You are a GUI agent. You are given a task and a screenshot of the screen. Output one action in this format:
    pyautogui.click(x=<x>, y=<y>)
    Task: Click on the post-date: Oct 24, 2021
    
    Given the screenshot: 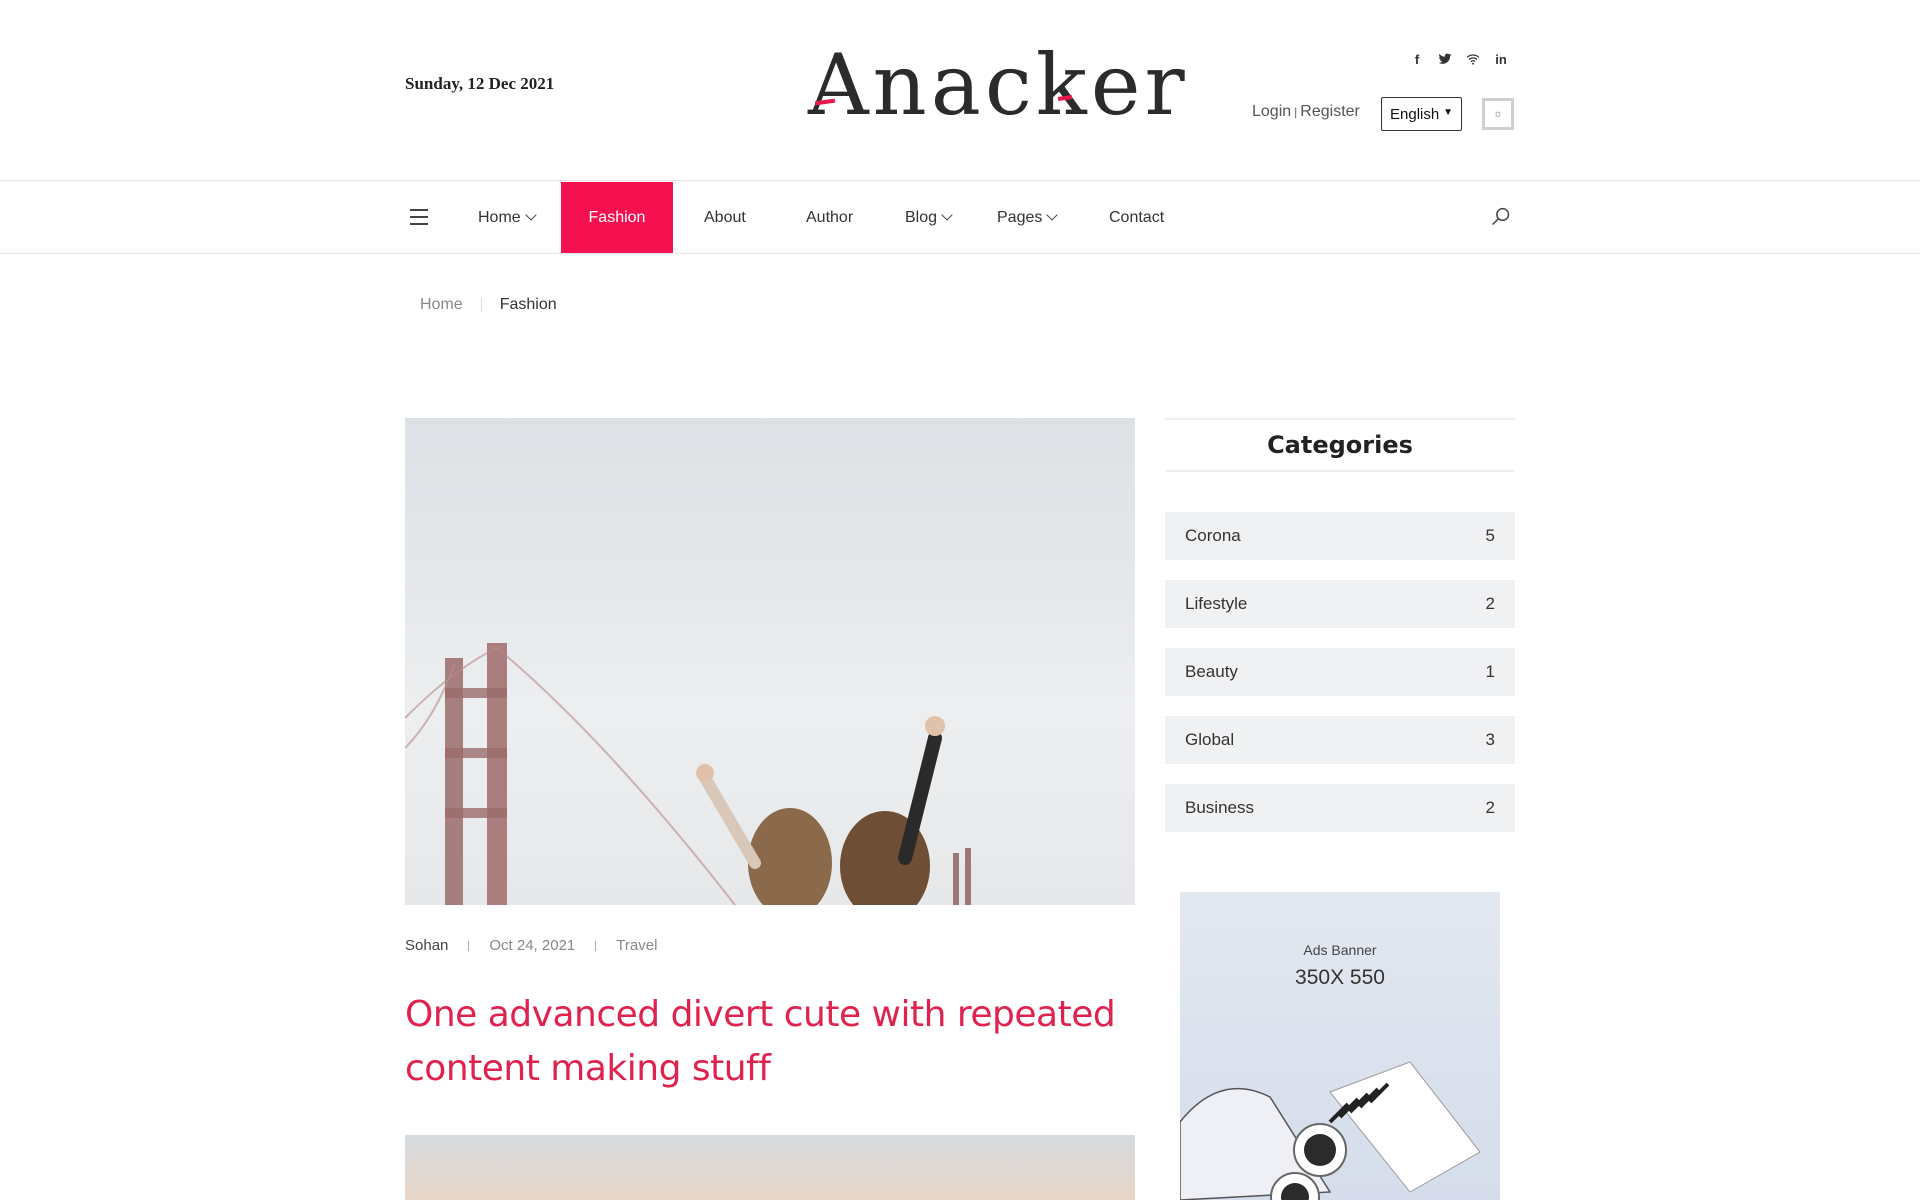 What is the action you would take?
    pyautogui.click(x=532, y=945)
    